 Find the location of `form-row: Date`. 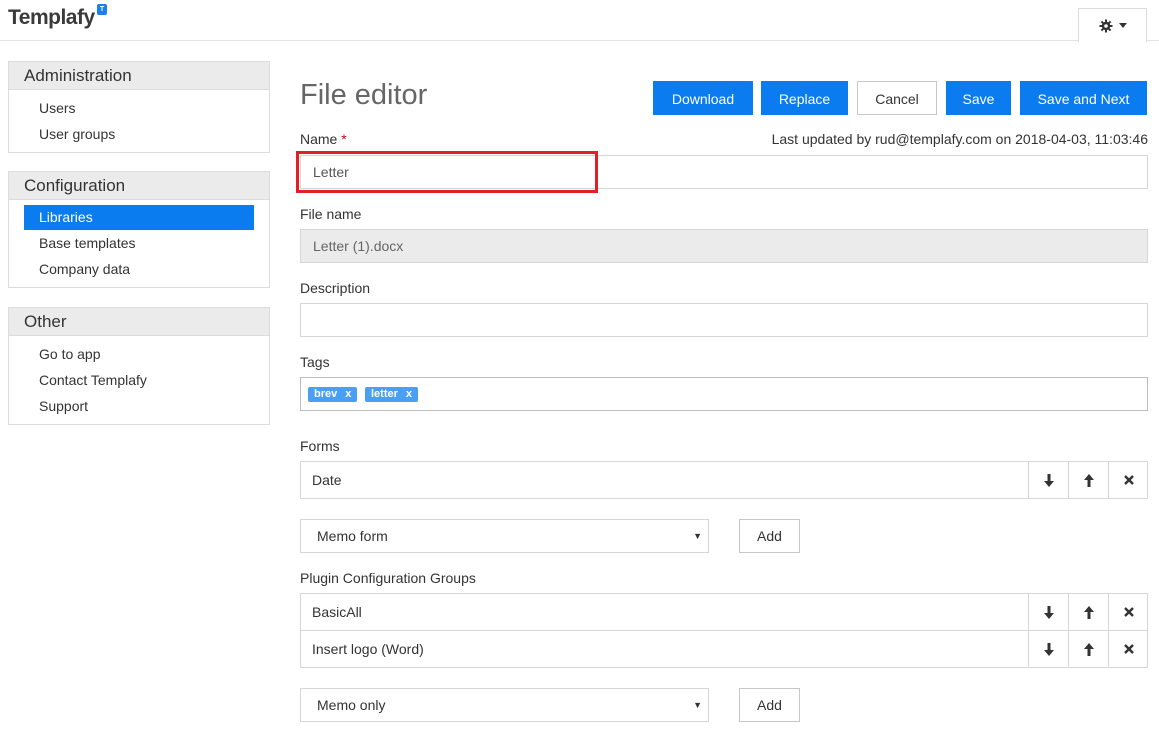

form-row: Date is located at coordinates (724, 480).